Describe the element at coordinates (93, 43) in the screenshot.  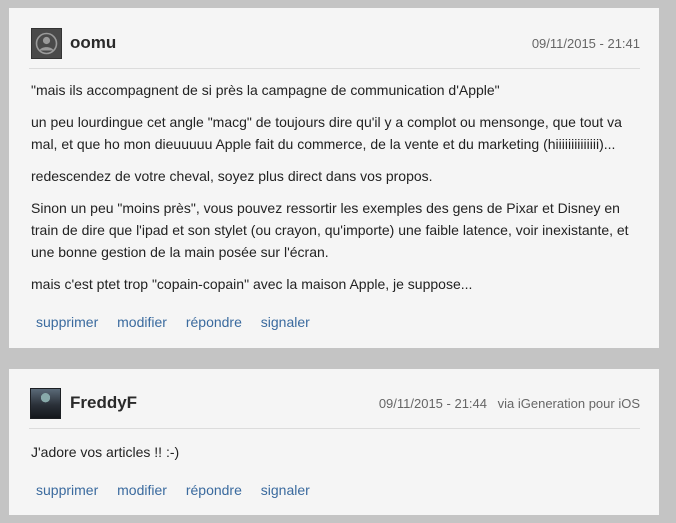
I see `comment-username: oomu` at that location.